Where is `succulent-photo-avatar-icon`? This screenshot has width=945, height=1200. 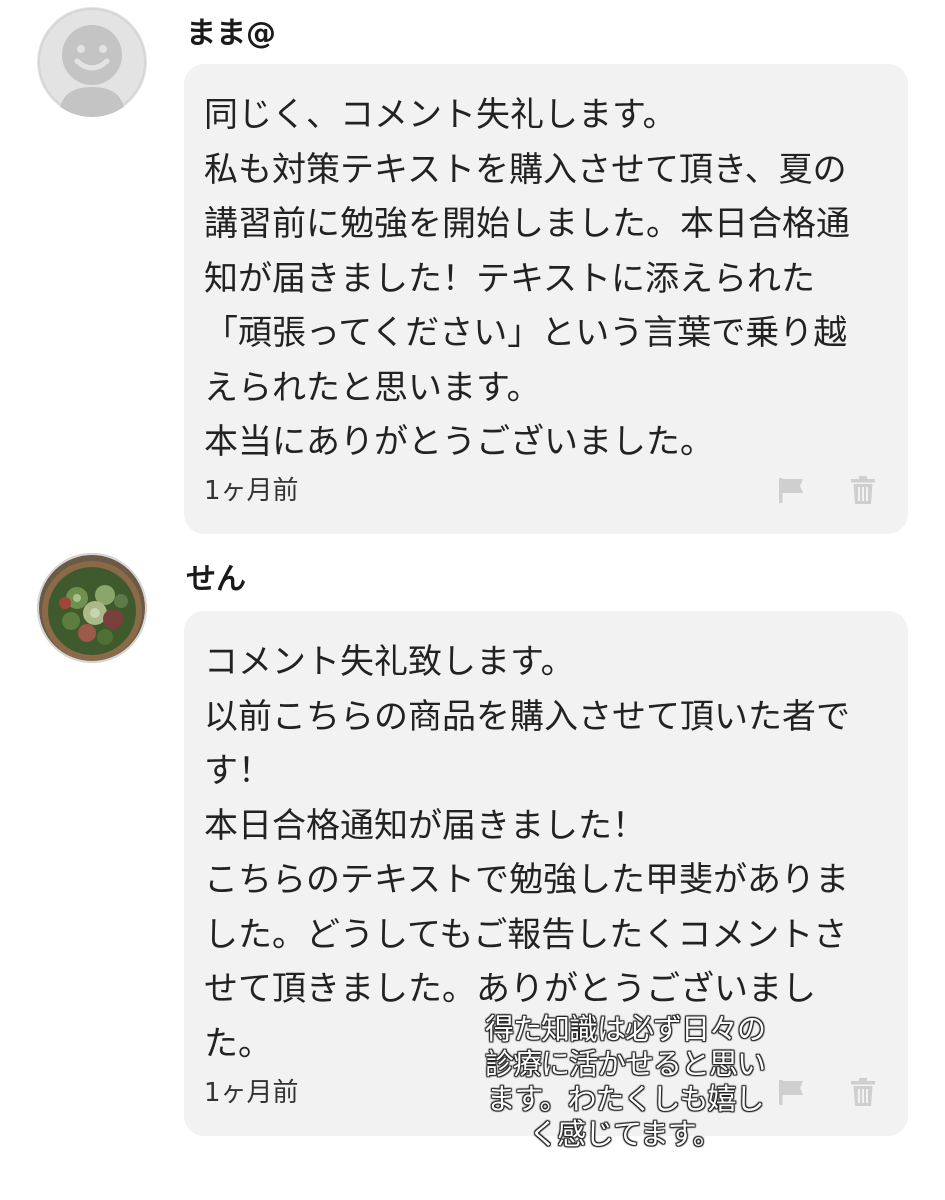 succulent-photo-avatar-icon is located at coordinates (92, 608).